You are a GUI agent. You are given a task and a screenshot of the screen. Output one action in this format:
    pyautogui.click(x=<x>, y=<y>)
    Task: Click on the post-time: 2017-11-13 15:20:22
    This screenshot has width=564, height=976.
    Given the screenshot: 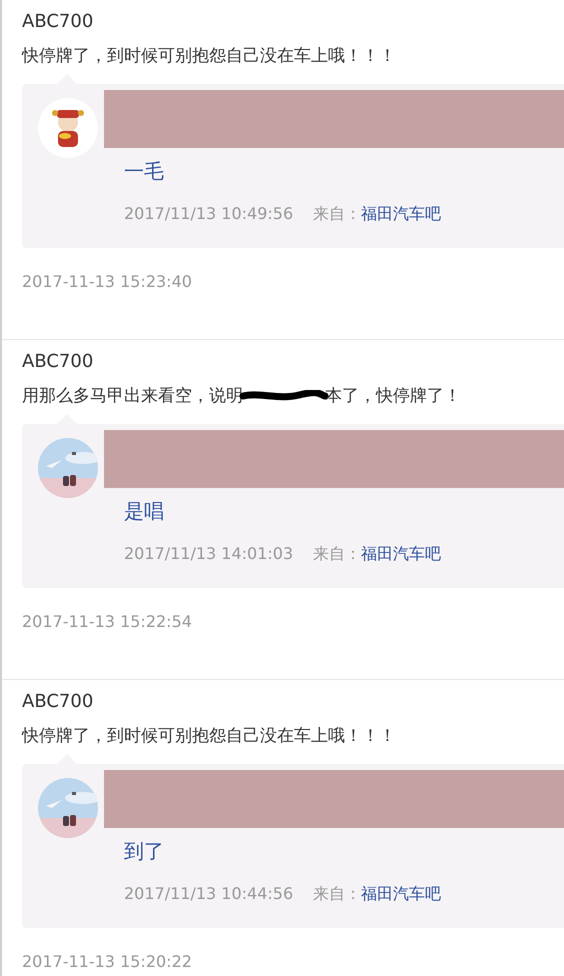 What is the action you would take?
    pyautogui.click(x=107, y=962)
    